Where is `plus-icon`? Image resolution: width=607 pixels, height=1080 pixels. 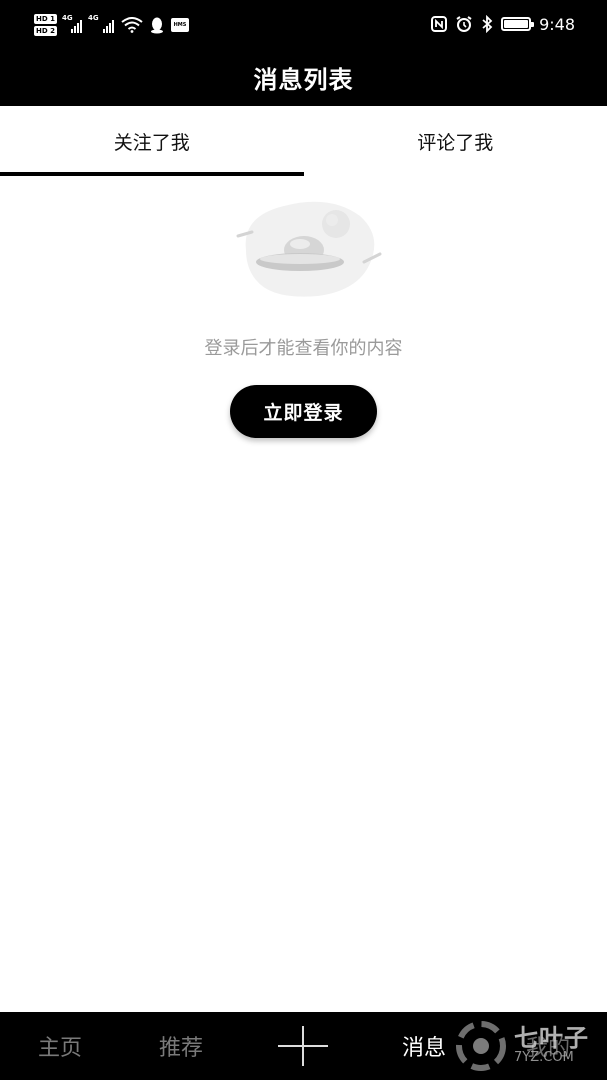 plus-icon is located at coordinates (303, 1046).